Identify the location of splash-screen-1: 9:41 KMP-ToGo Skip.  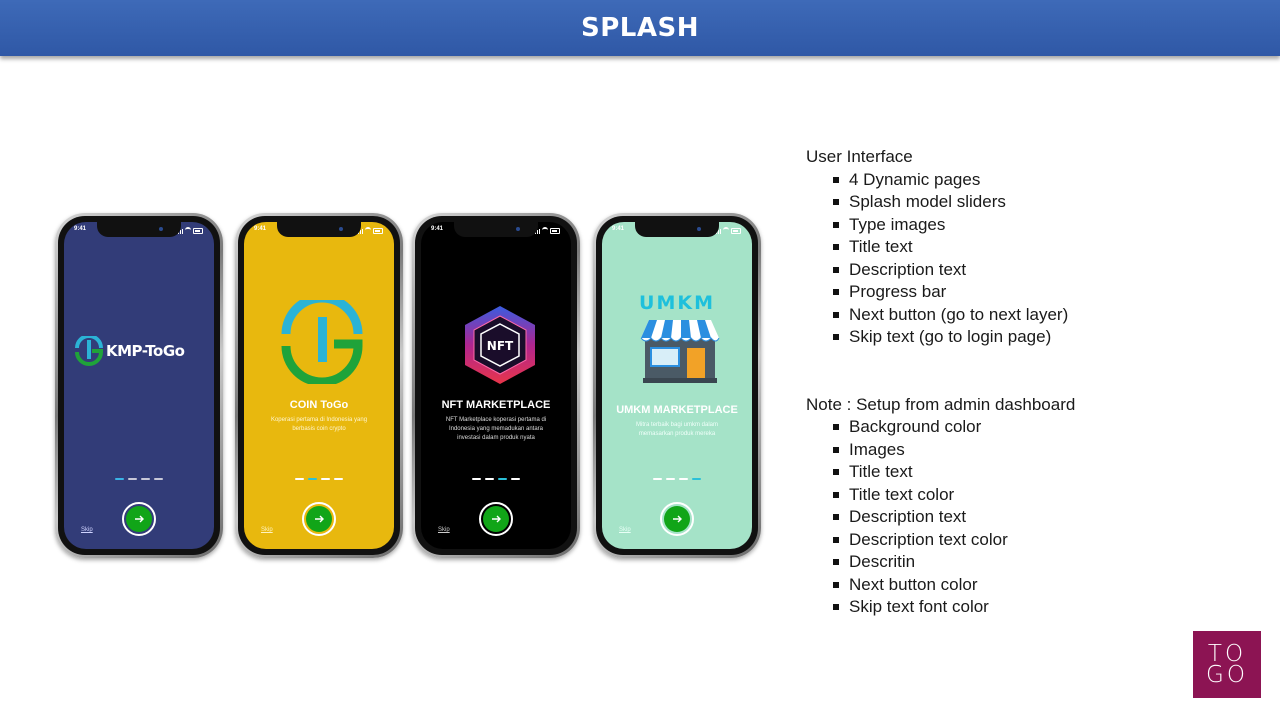
(139, 385).